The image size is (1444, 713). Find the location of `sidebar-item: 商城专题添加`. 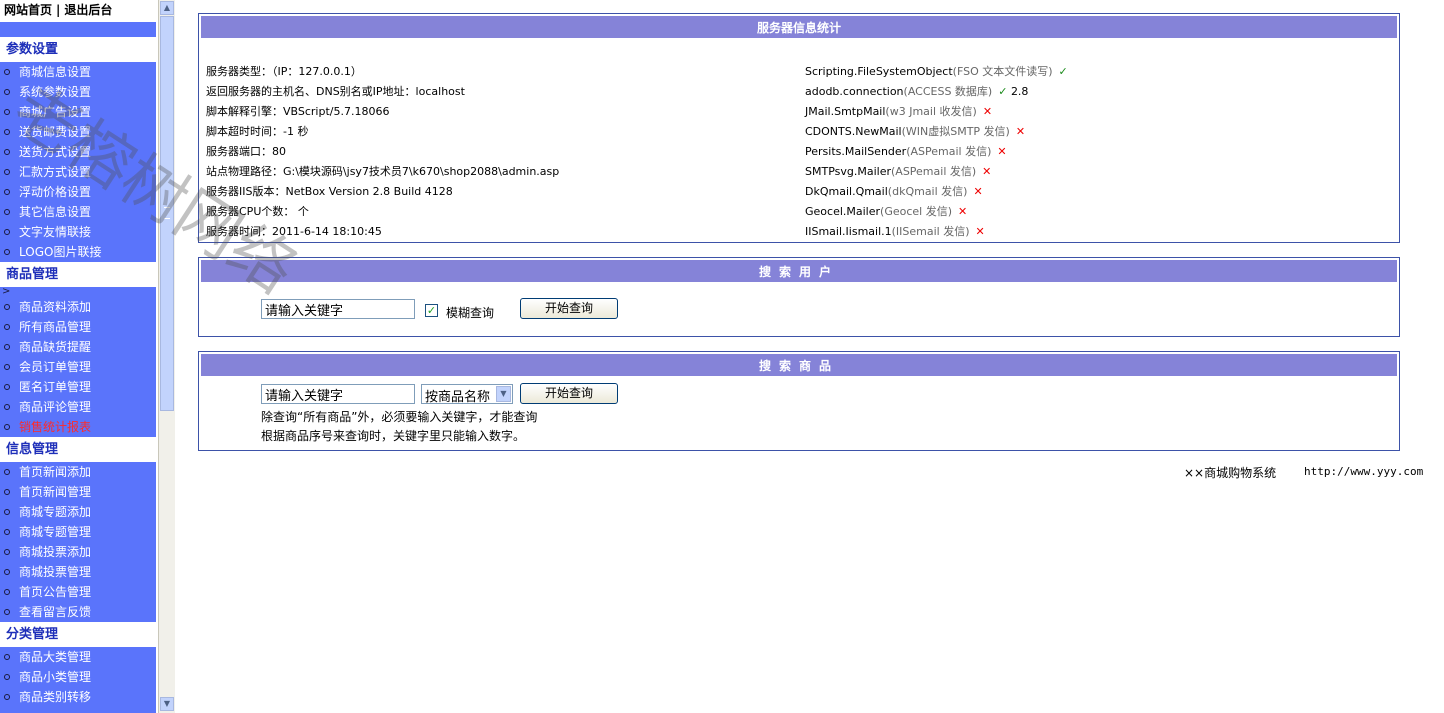

sidebar-item: 商城专题添加 is located at coordinates (78, 512).